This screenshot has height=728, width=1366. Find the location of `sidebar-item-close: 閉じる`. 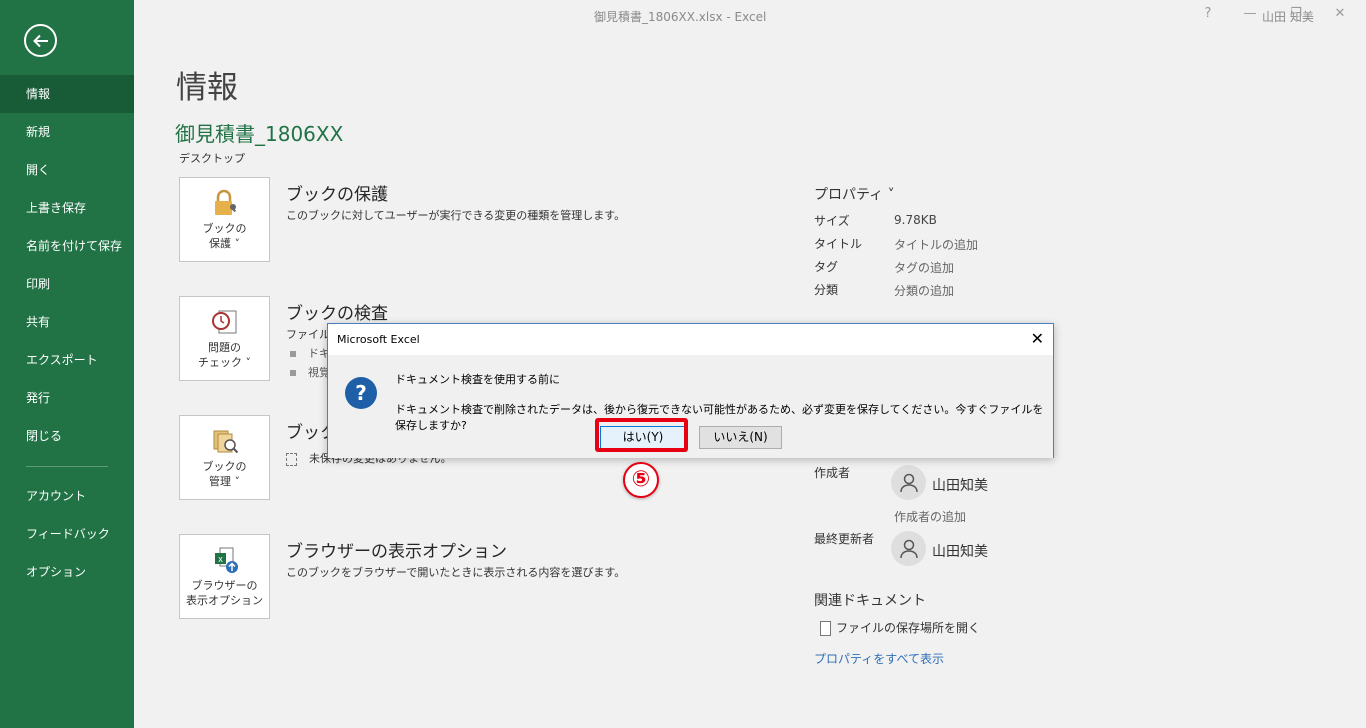

sidebar-item-close: 閉じる is located at coordinates (67, 436).